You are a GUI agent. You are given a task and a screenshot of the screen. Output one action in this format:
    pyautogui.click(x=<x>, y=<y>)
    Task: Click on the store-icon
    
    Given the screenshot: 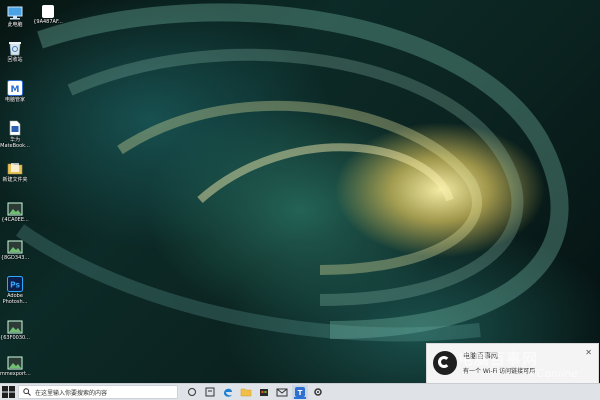 What is the action you would take?
    pyautogui.click(x=264, y=392)
    